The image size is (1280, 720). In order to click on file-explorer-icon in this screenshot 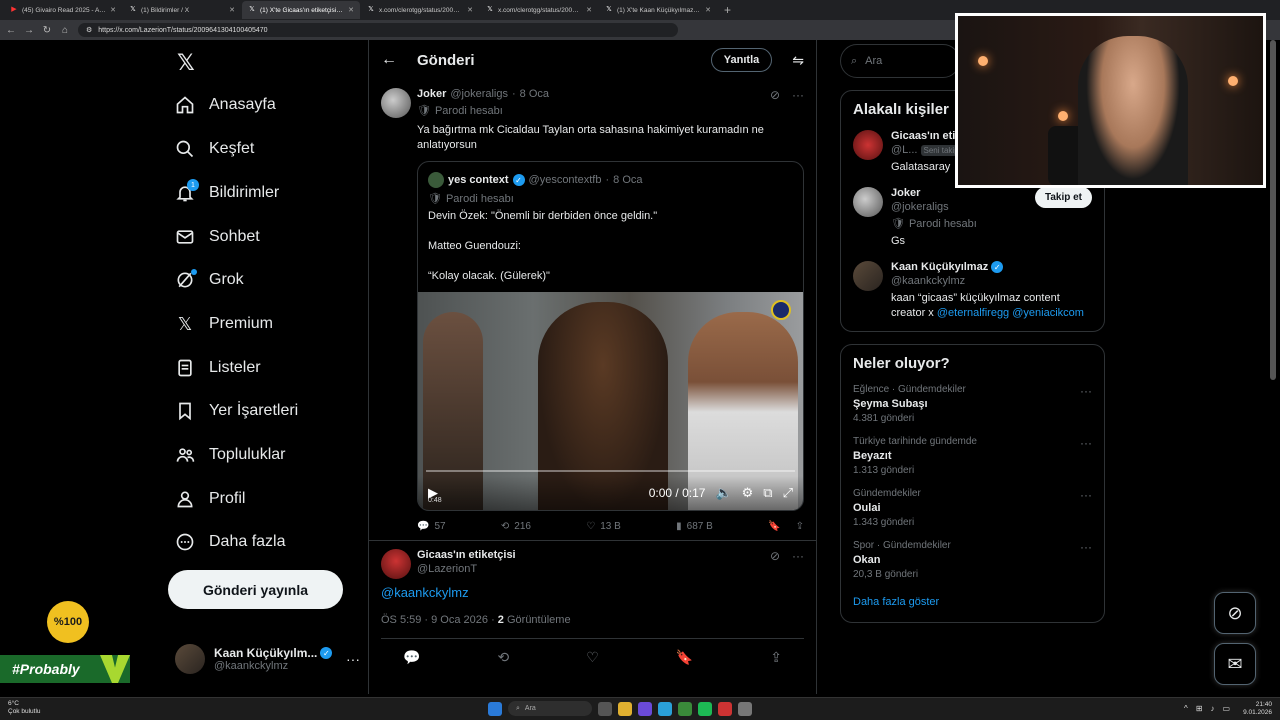, I will do `click(625, 708)`.